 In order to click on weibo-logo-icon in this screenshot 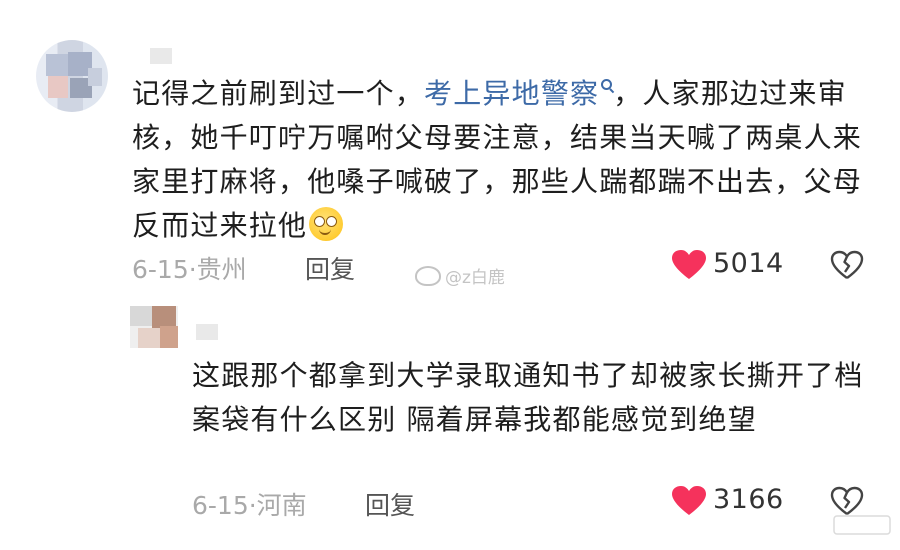, I will do `click(862, 525)`.